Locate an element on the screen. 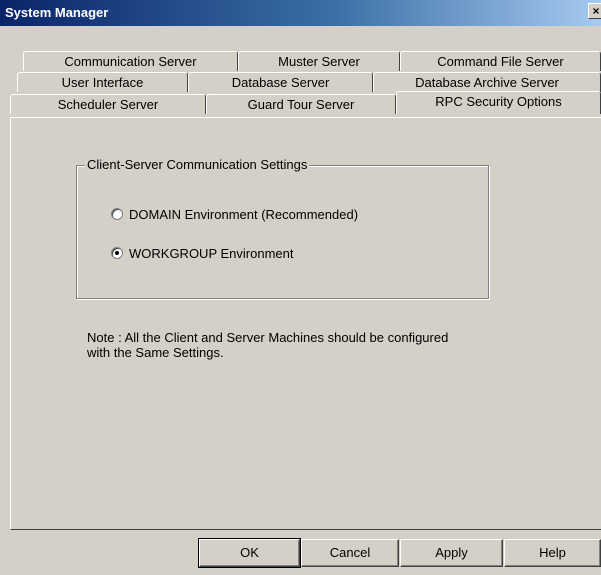 This screenshot has height=575, width=601. close-icon: × is located at coordinates (594, 11).